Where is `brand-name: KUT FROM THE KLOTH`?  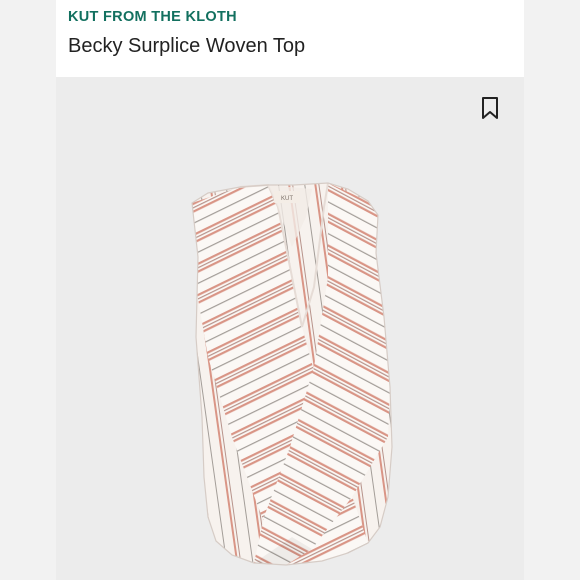 brand-name: KUT FROM THE KLOTH is located at coordinates (152, 17).